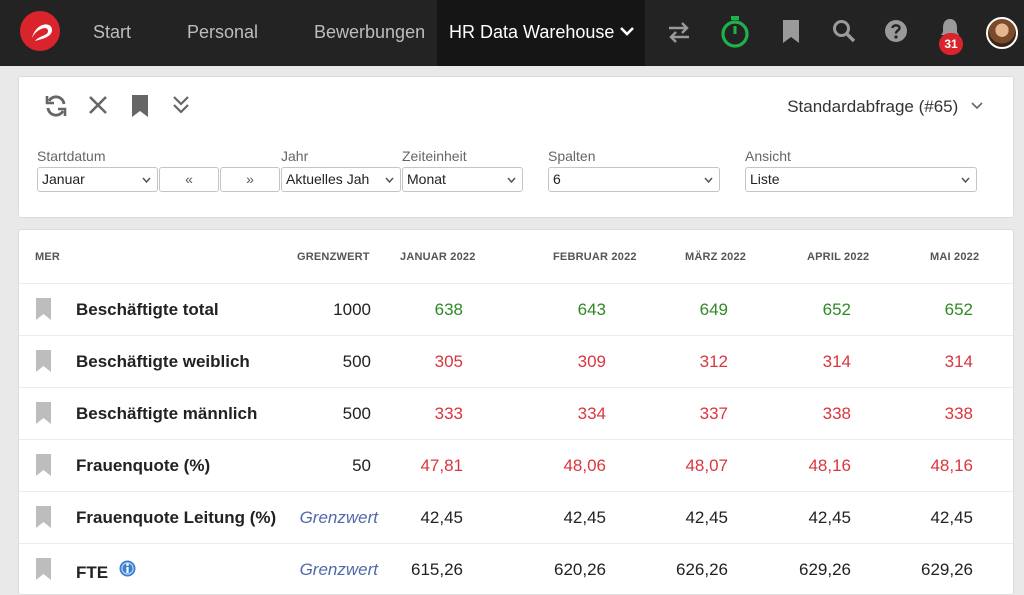 The height and width of the screenshot is (595, 1024). What do you see at coordinates (713, 361) in the screenshot?
I see `row-value-mar: 312` at bounding box center [713, 361].